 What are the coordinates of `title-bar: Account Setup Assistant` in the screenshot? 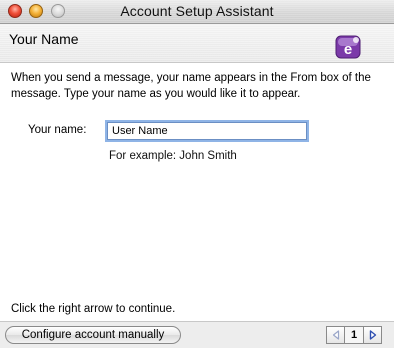 It's located at (197, 12).